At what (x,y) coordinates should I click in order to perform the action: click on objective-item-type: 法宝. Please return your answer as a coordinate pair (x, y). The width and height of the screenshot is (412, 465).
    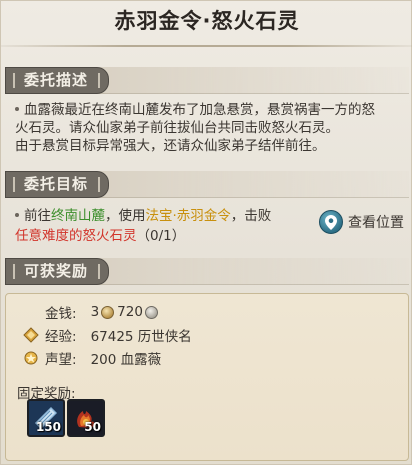
    Looking at the image, I should click on (159, 216).